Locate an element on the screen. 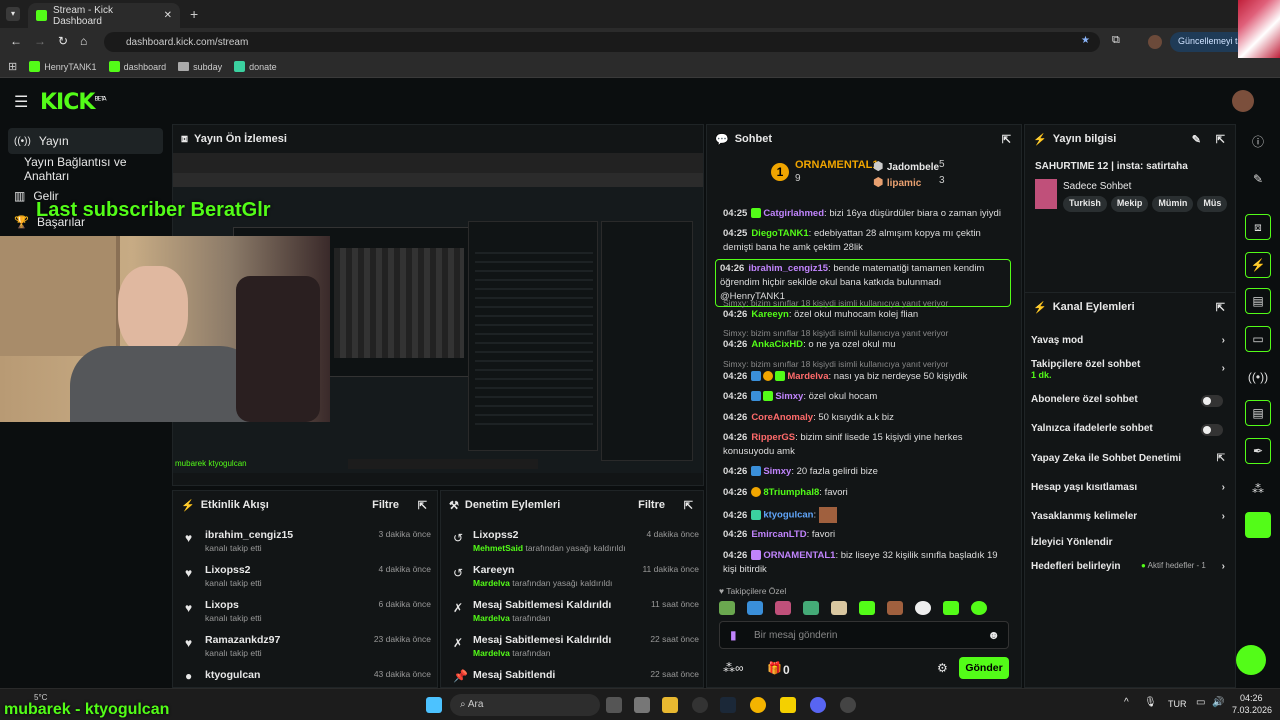 The height and width of the screenshot is (720, 1280). new-tab-icon: + is located at coordinates (194, 14).